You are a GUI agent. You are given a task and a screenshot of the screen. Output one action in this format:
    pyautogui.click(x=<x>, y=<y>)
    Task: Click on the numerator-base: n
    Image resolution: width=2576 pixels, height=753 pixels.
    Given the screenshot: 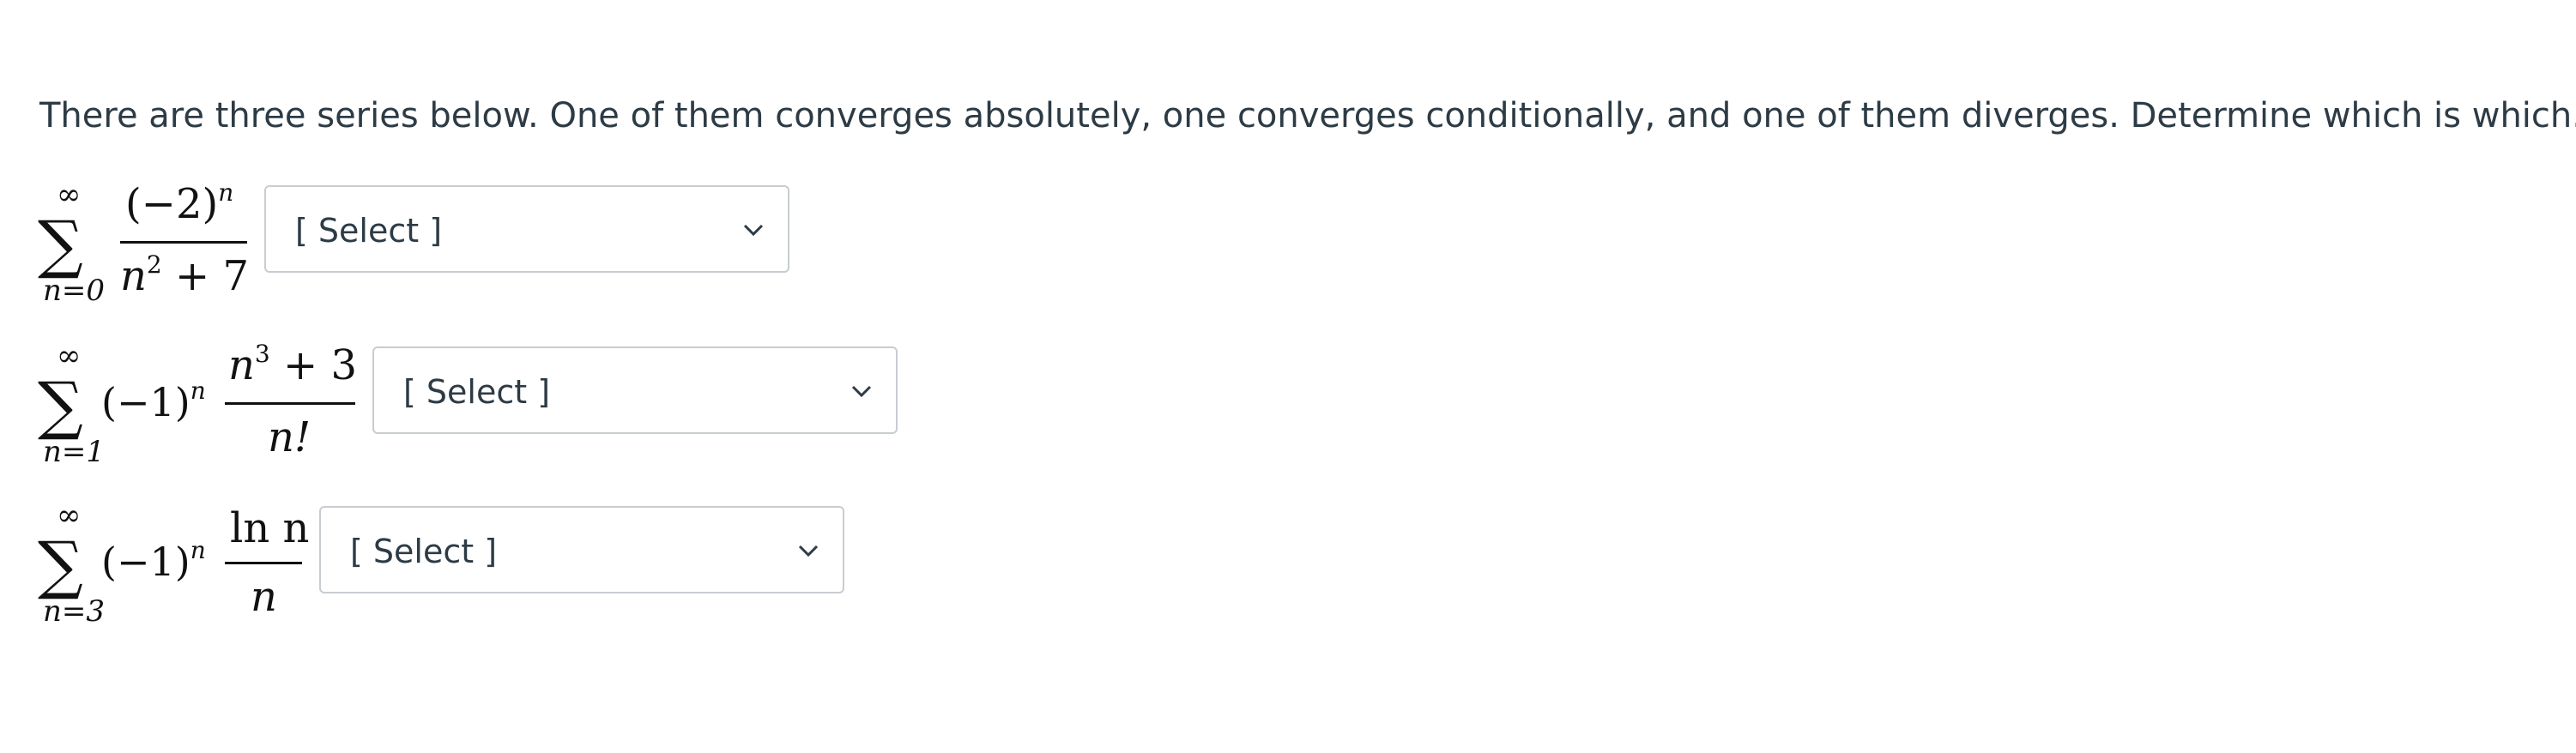 What is the action you would take?
    pyautogui.click(x=241, y=365)
    